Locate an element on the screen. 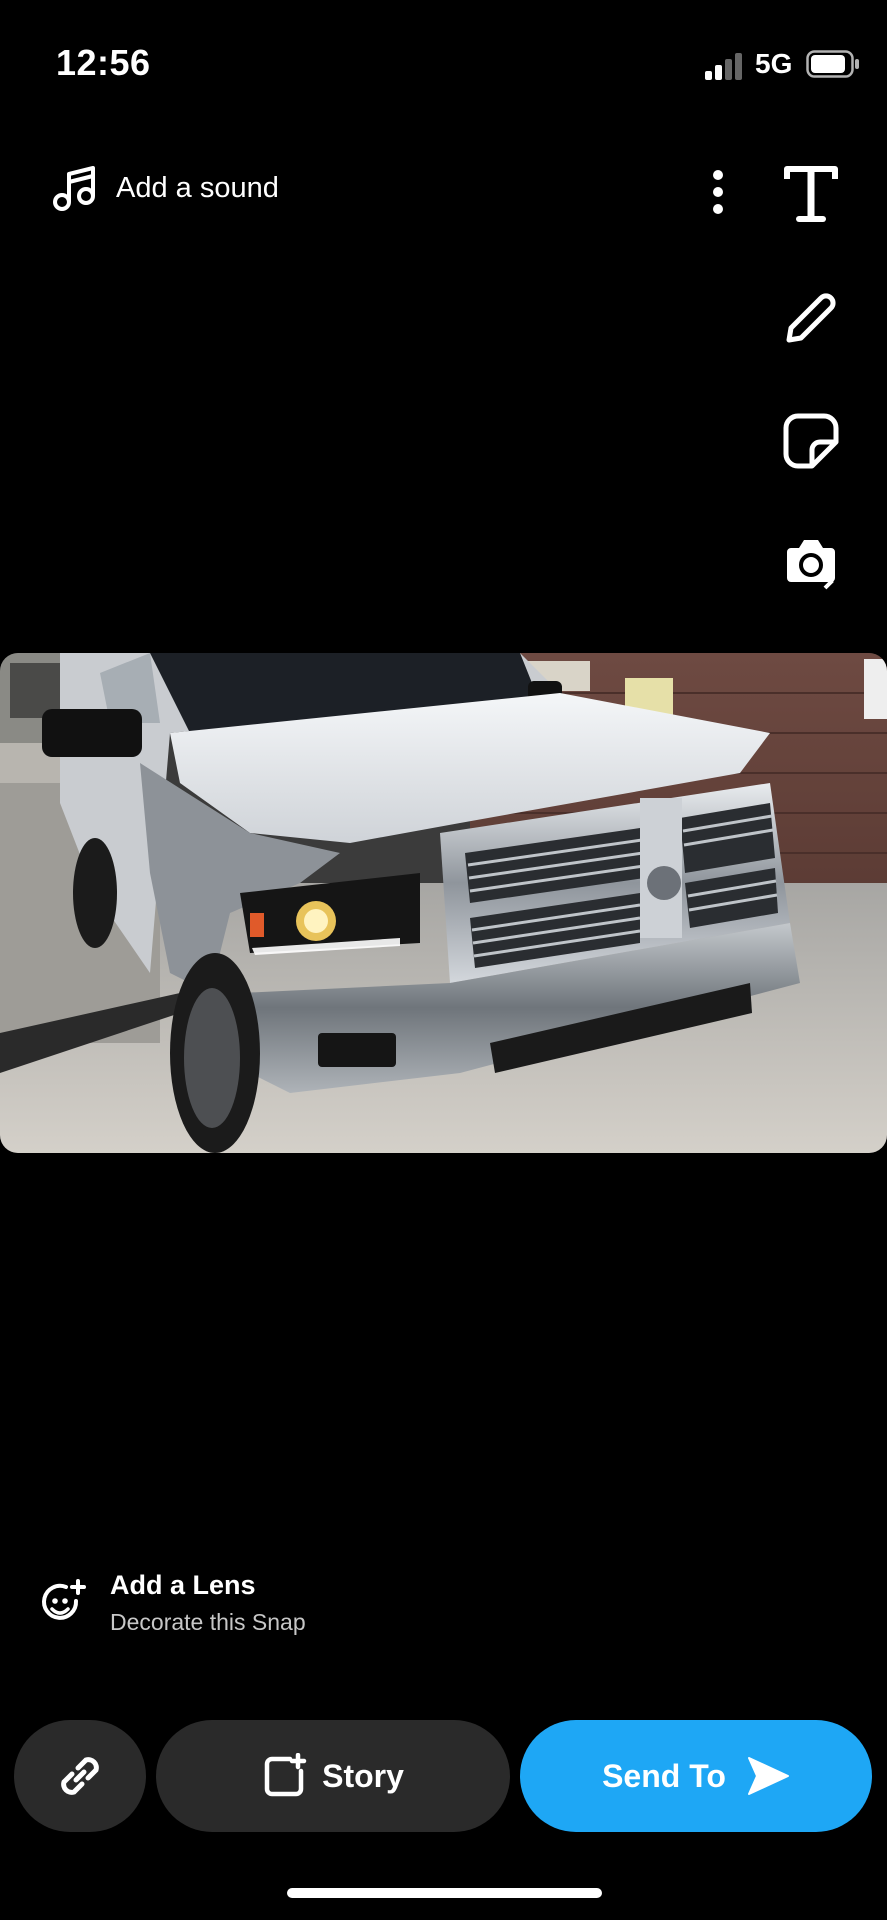 This screenshot has height=1920, width=887. sticker-tool-button is located at coordinates (811, 441).